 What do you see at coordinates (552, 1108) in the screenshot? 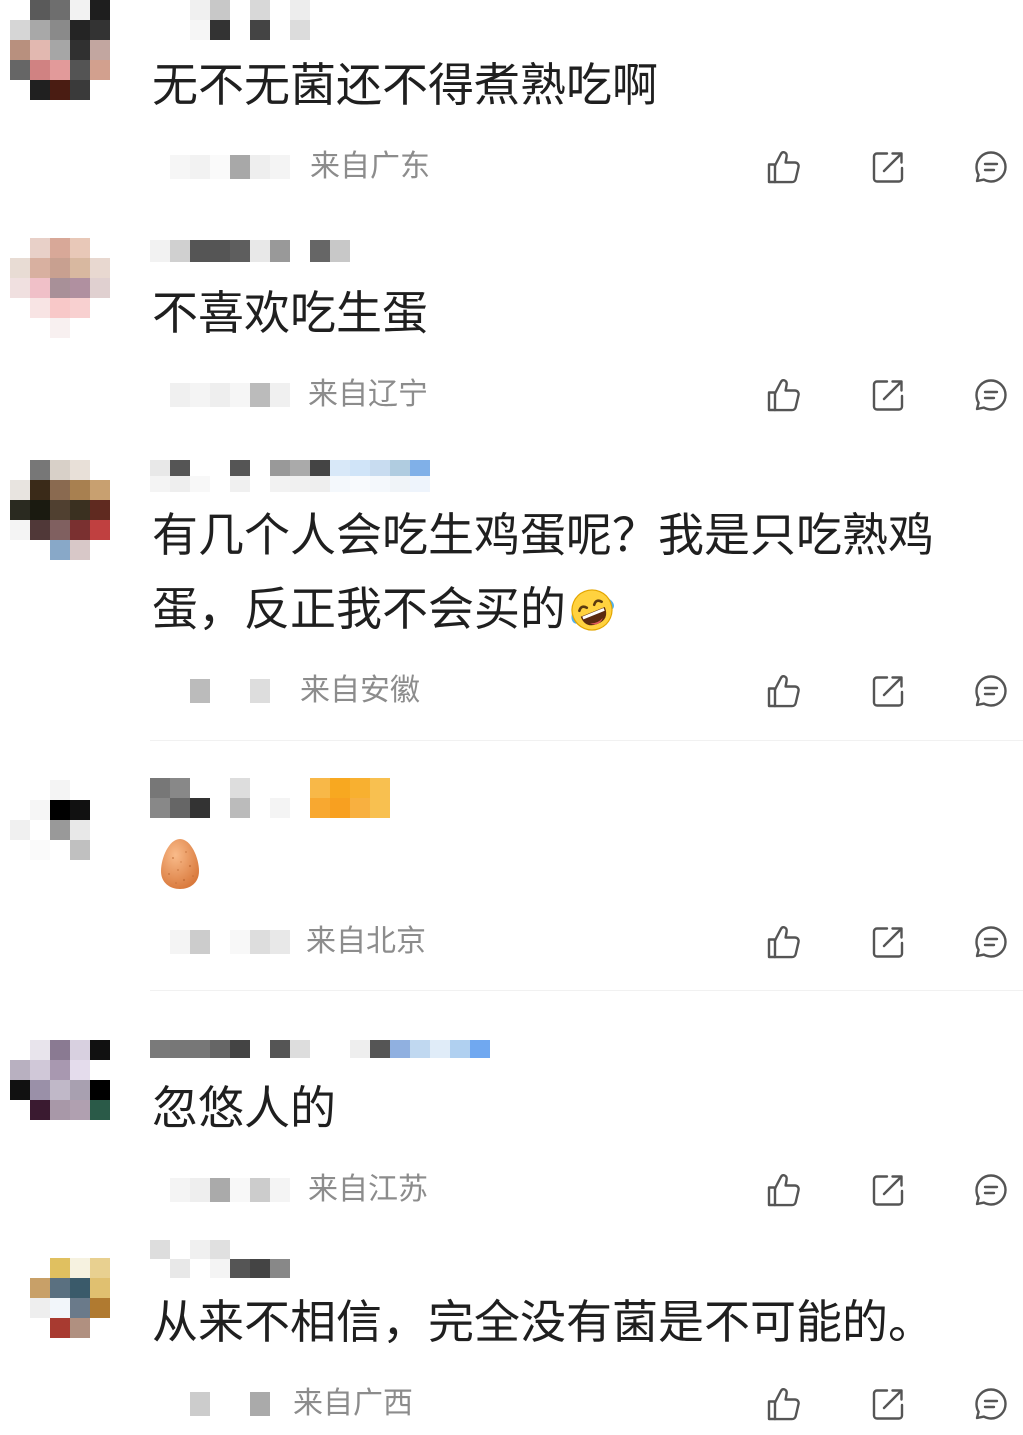
I see `comment-text: 忽悠人的` at bounding box center [552, 1108].